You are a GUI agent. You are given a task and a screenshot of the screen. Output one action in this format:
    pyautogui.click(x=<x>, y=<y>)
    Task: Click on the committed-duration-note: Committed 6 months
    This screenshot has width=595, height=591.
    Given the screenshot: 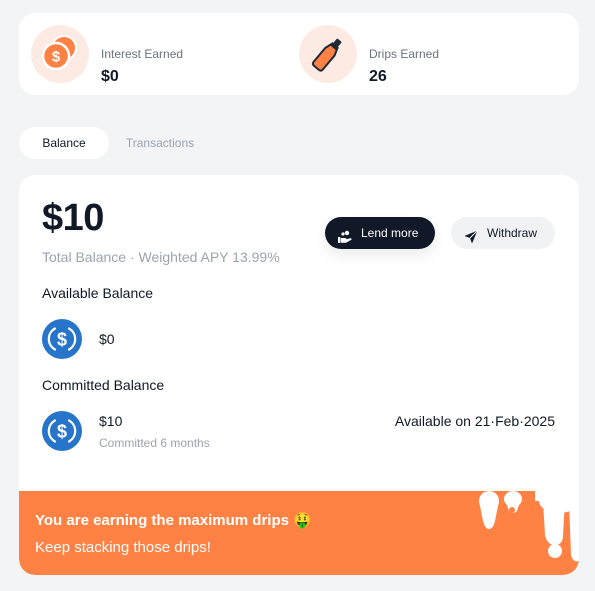 What is the action you would take?
    pyautogui.click(x=154, y=443)
    